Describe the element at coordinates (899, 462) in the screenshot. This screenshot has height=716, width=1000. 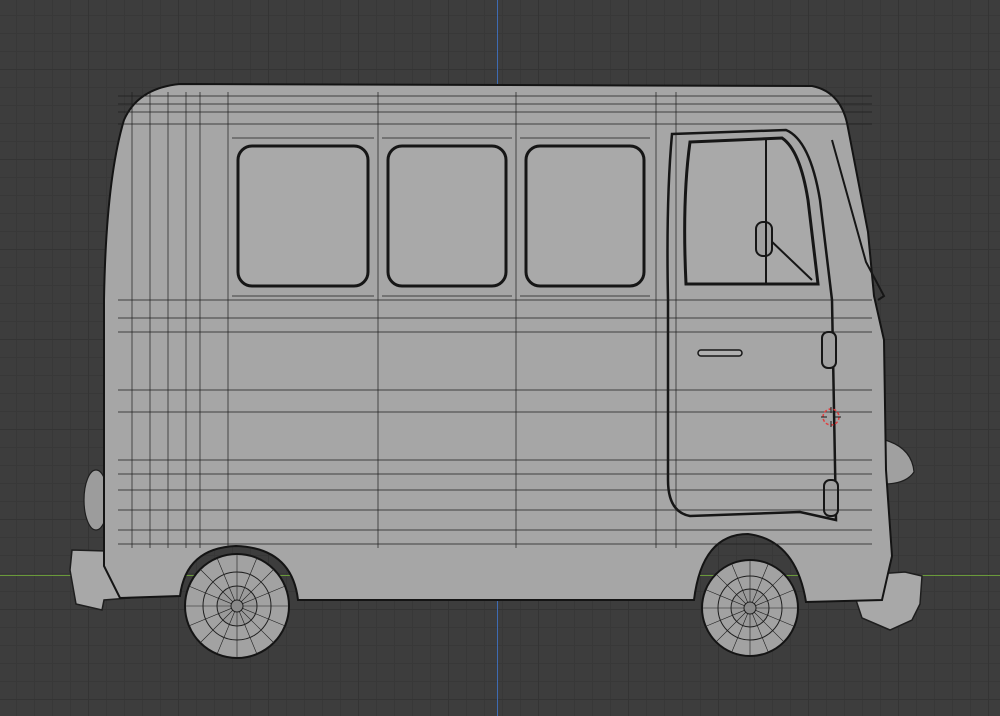
I see `headlight` at that location.